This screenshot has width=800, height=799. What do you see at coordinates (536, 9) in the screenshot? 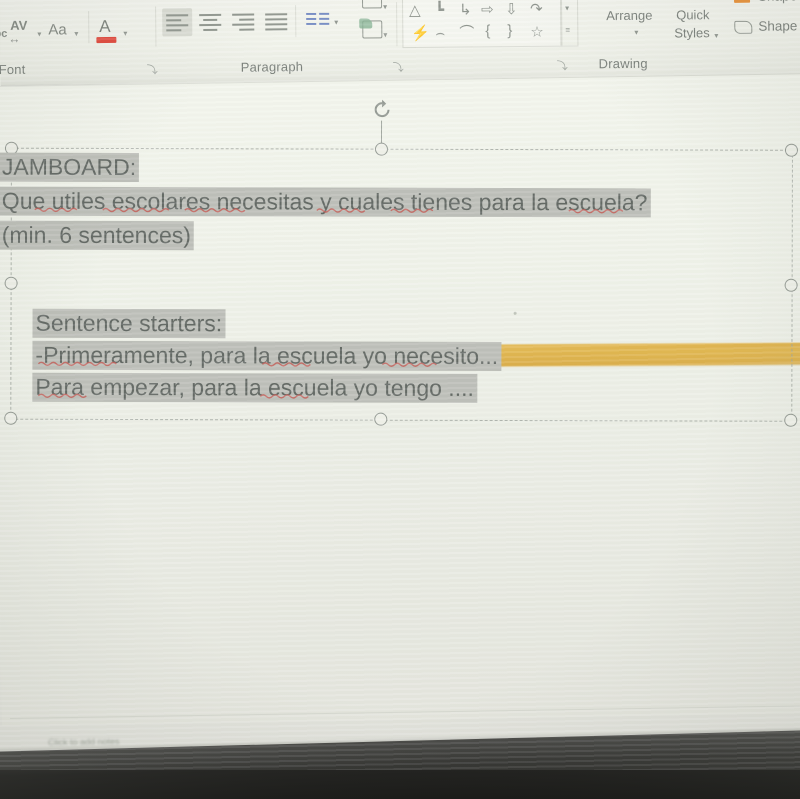
I see `shape-curved-arrow-icon: ↷` at bounding box center [536, 9].